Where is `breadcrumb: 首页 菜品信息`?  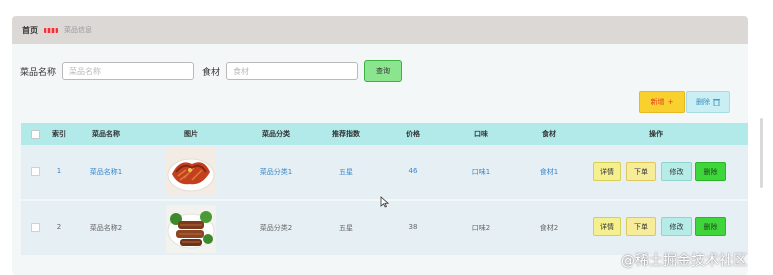 breadcrumb: 首页 菜品信息 is located at coordinates (380, 30).